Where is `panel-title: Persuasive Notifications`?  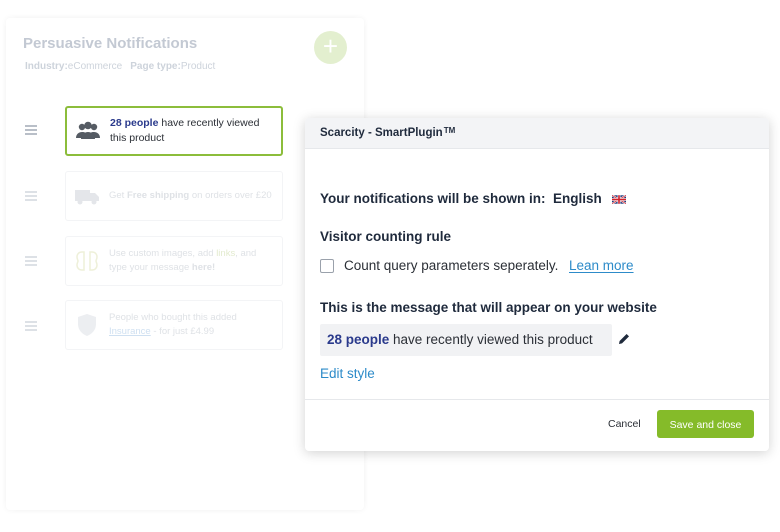
panel-title: Persuasive Notifications is located at coordinates (110, 43).